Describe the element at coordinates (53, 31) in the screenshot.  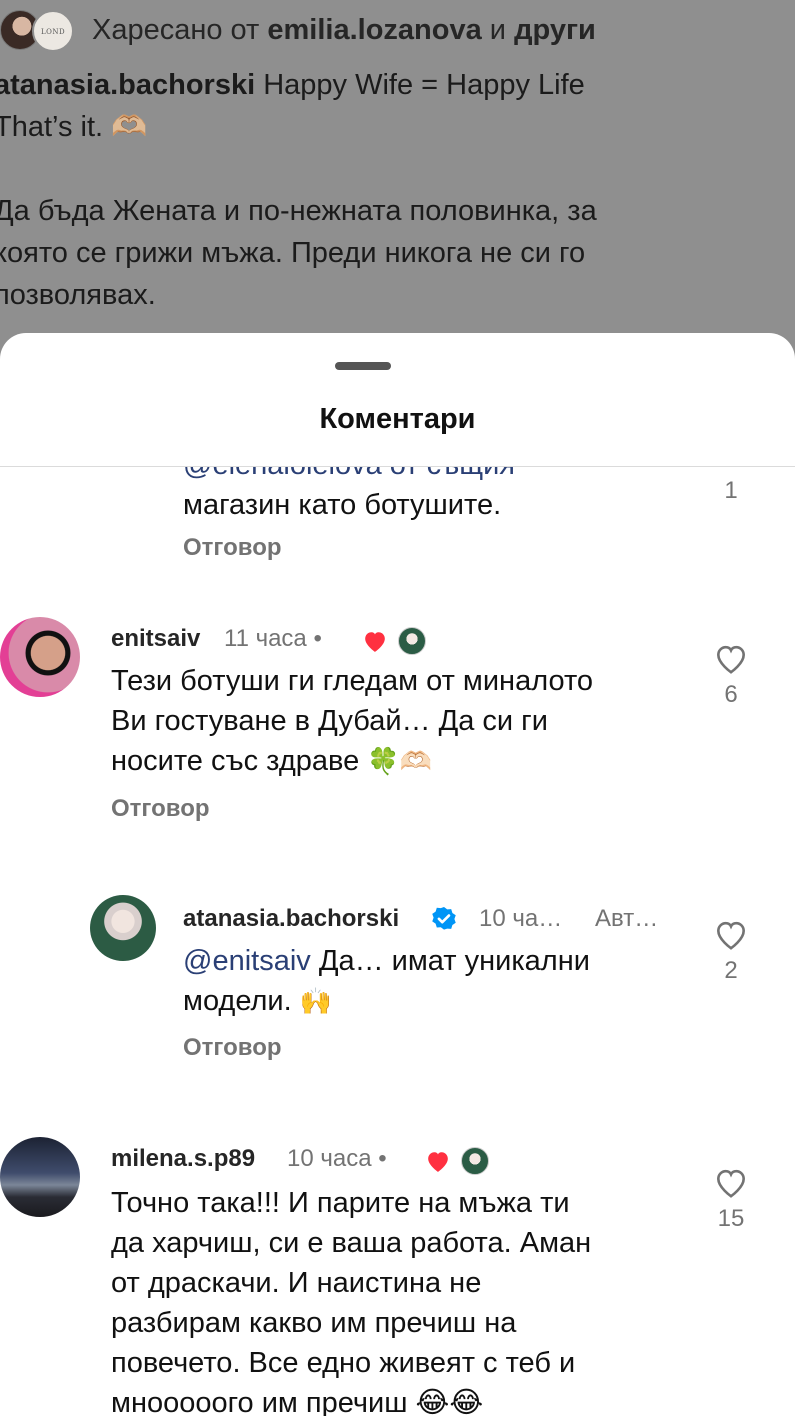
I see `liker-avatar-logo: LOND` at that location.